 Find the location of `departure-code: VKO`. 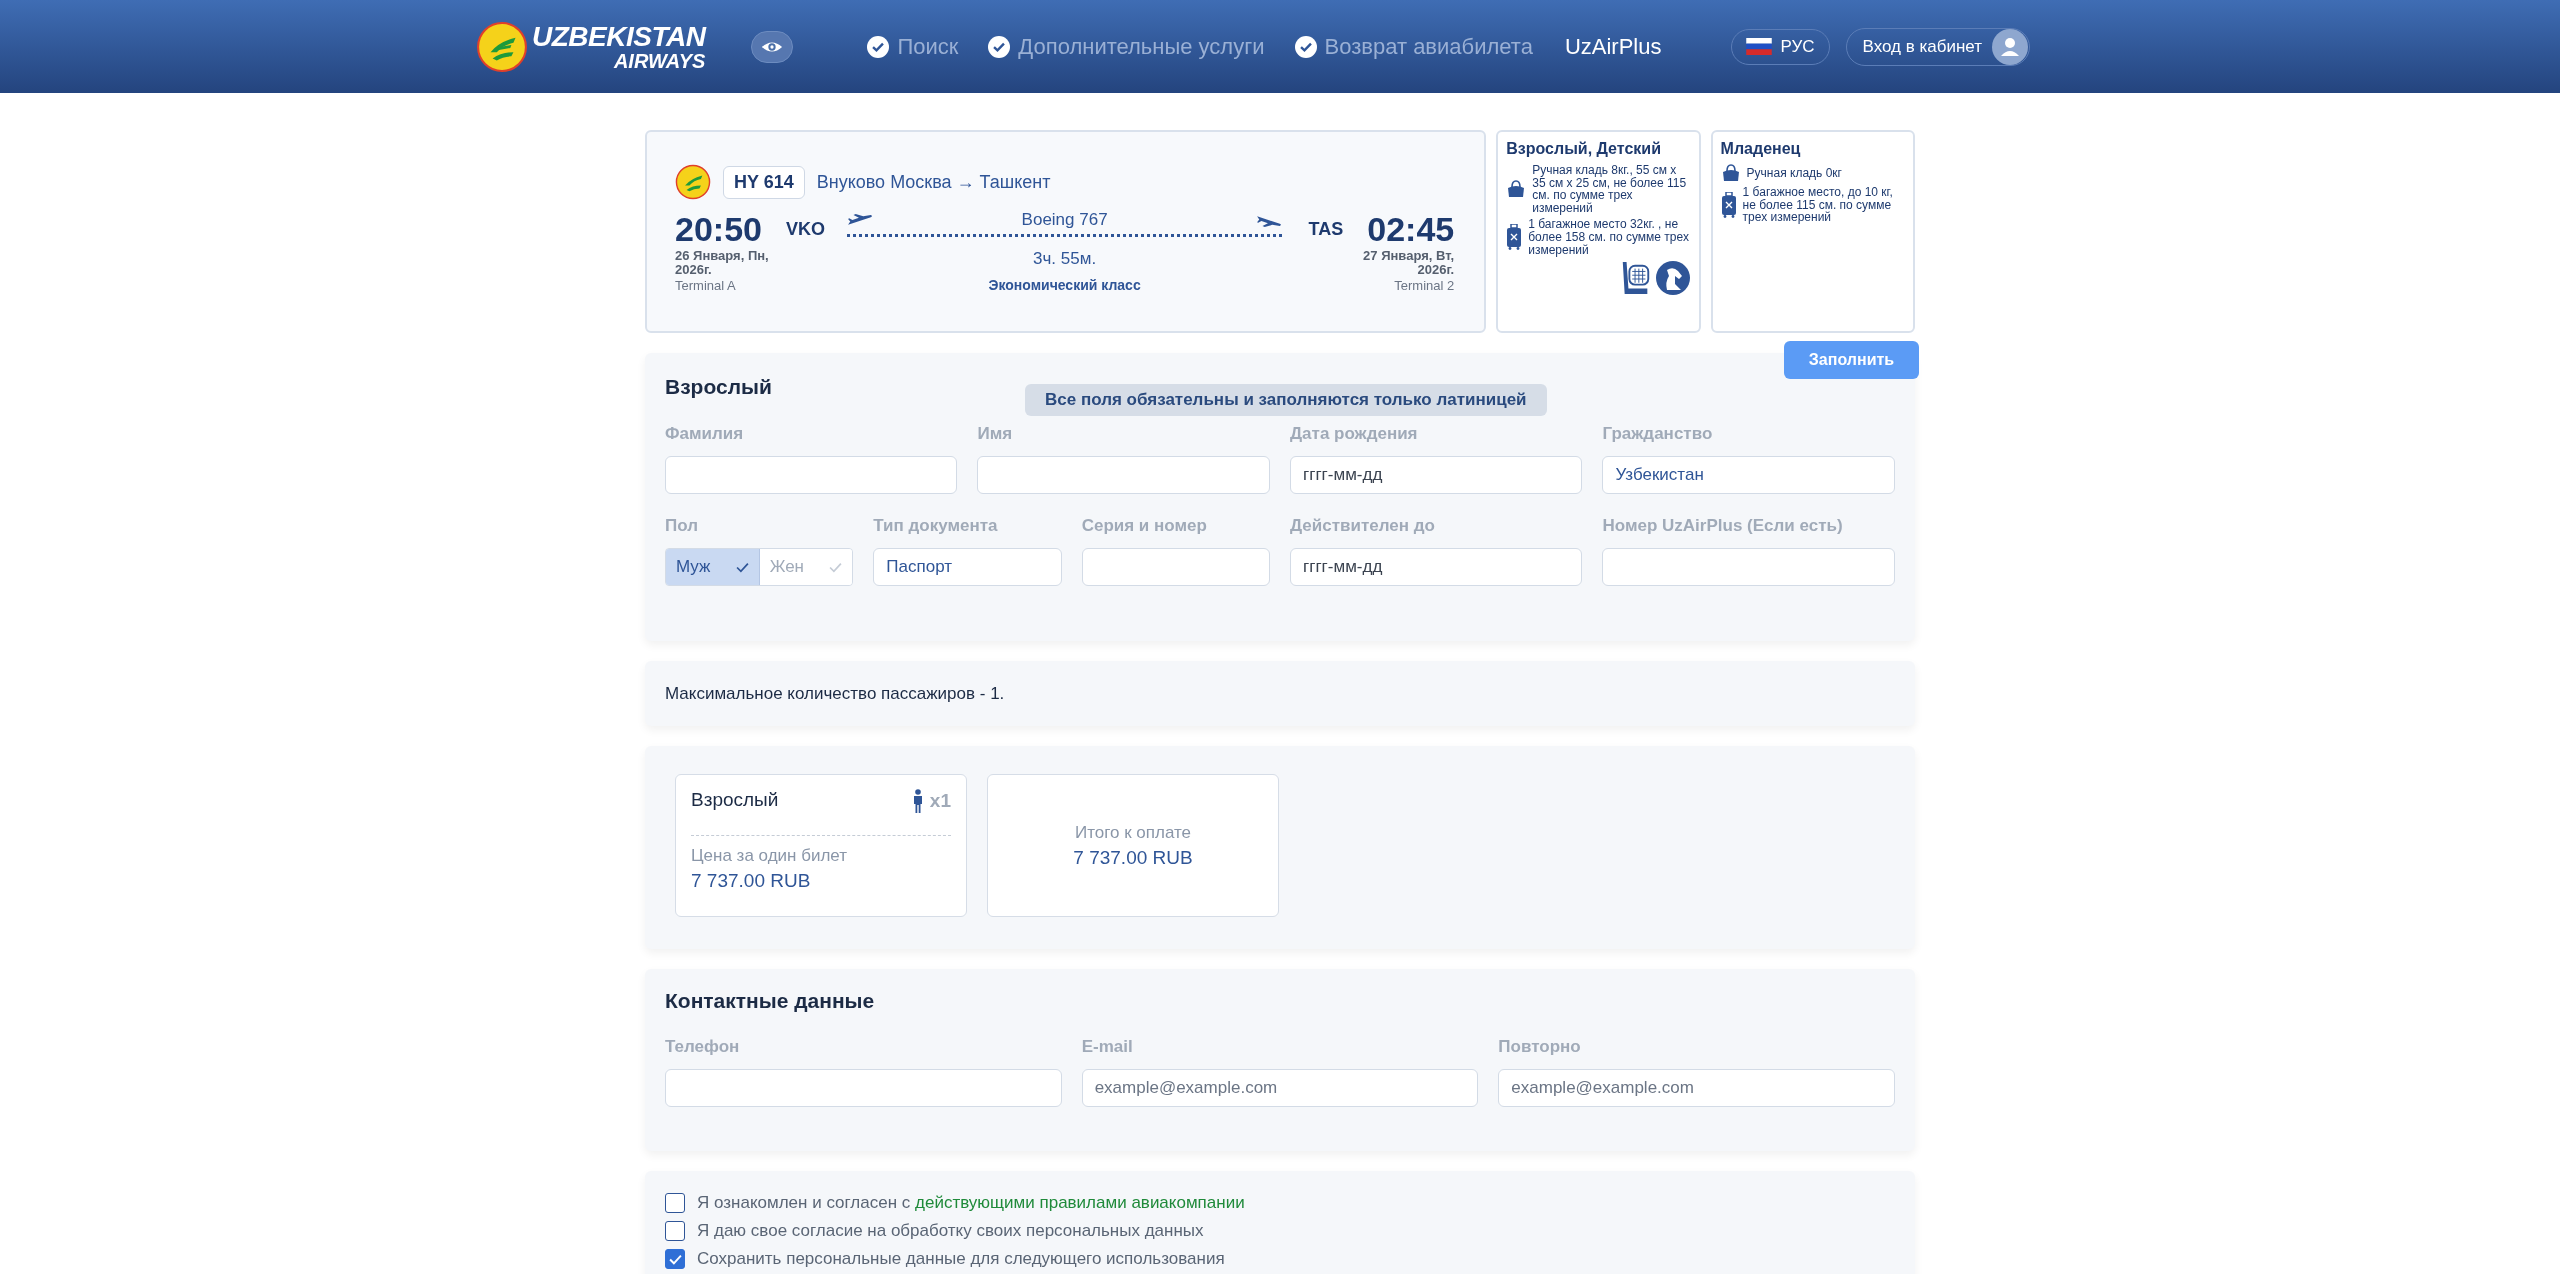

departure-code: VKO is located at coordinates (805, 229).